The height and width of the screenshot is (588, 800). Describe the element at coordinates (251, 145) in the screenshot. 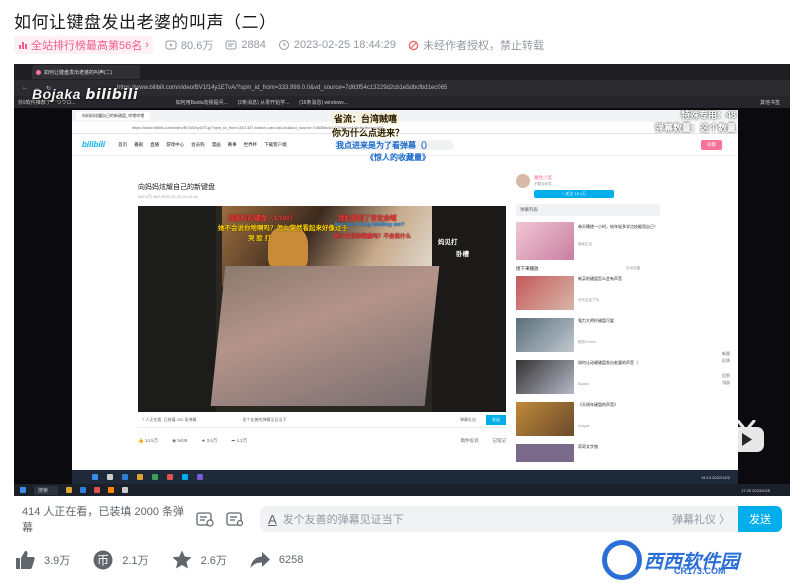

I see `nav-item: 世界杯` at that location.